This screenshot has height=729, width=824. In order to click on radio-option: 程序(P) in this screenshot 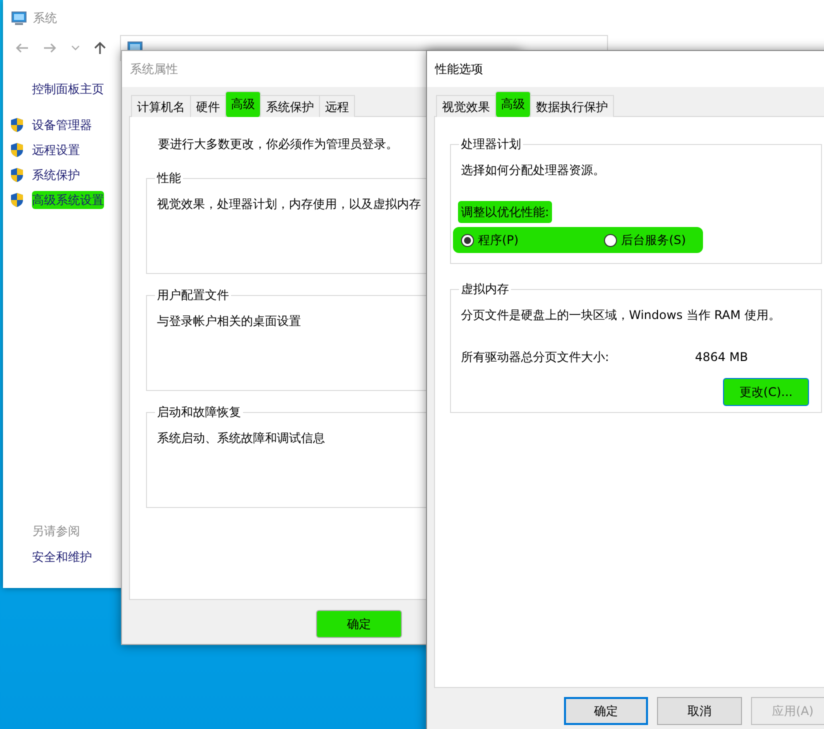, I will do `click(532, 240)`.